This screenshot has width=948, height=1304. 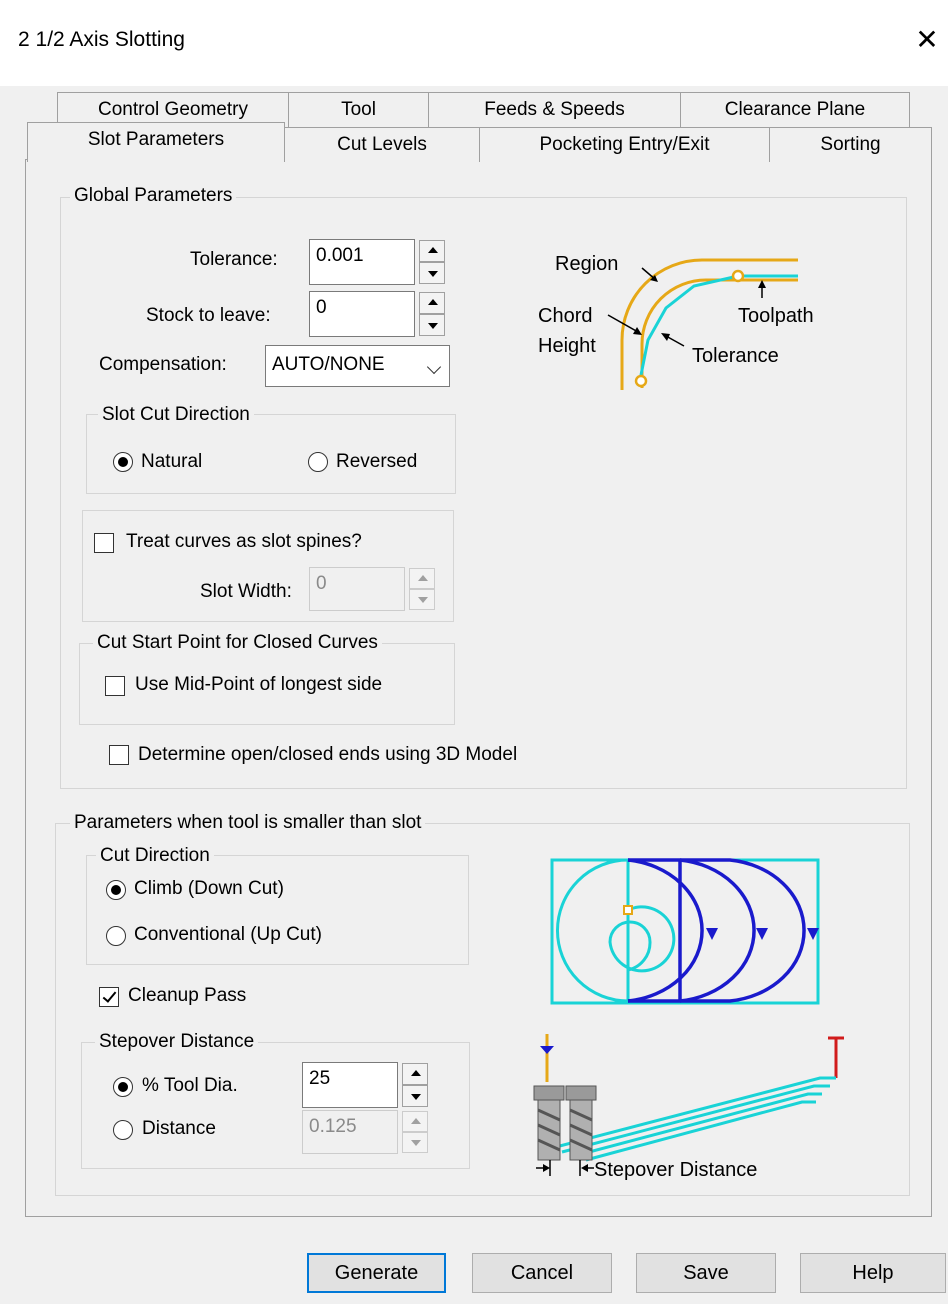 I want to click on tab-label: Feeds & Speeds, so click(x=554, y=109).